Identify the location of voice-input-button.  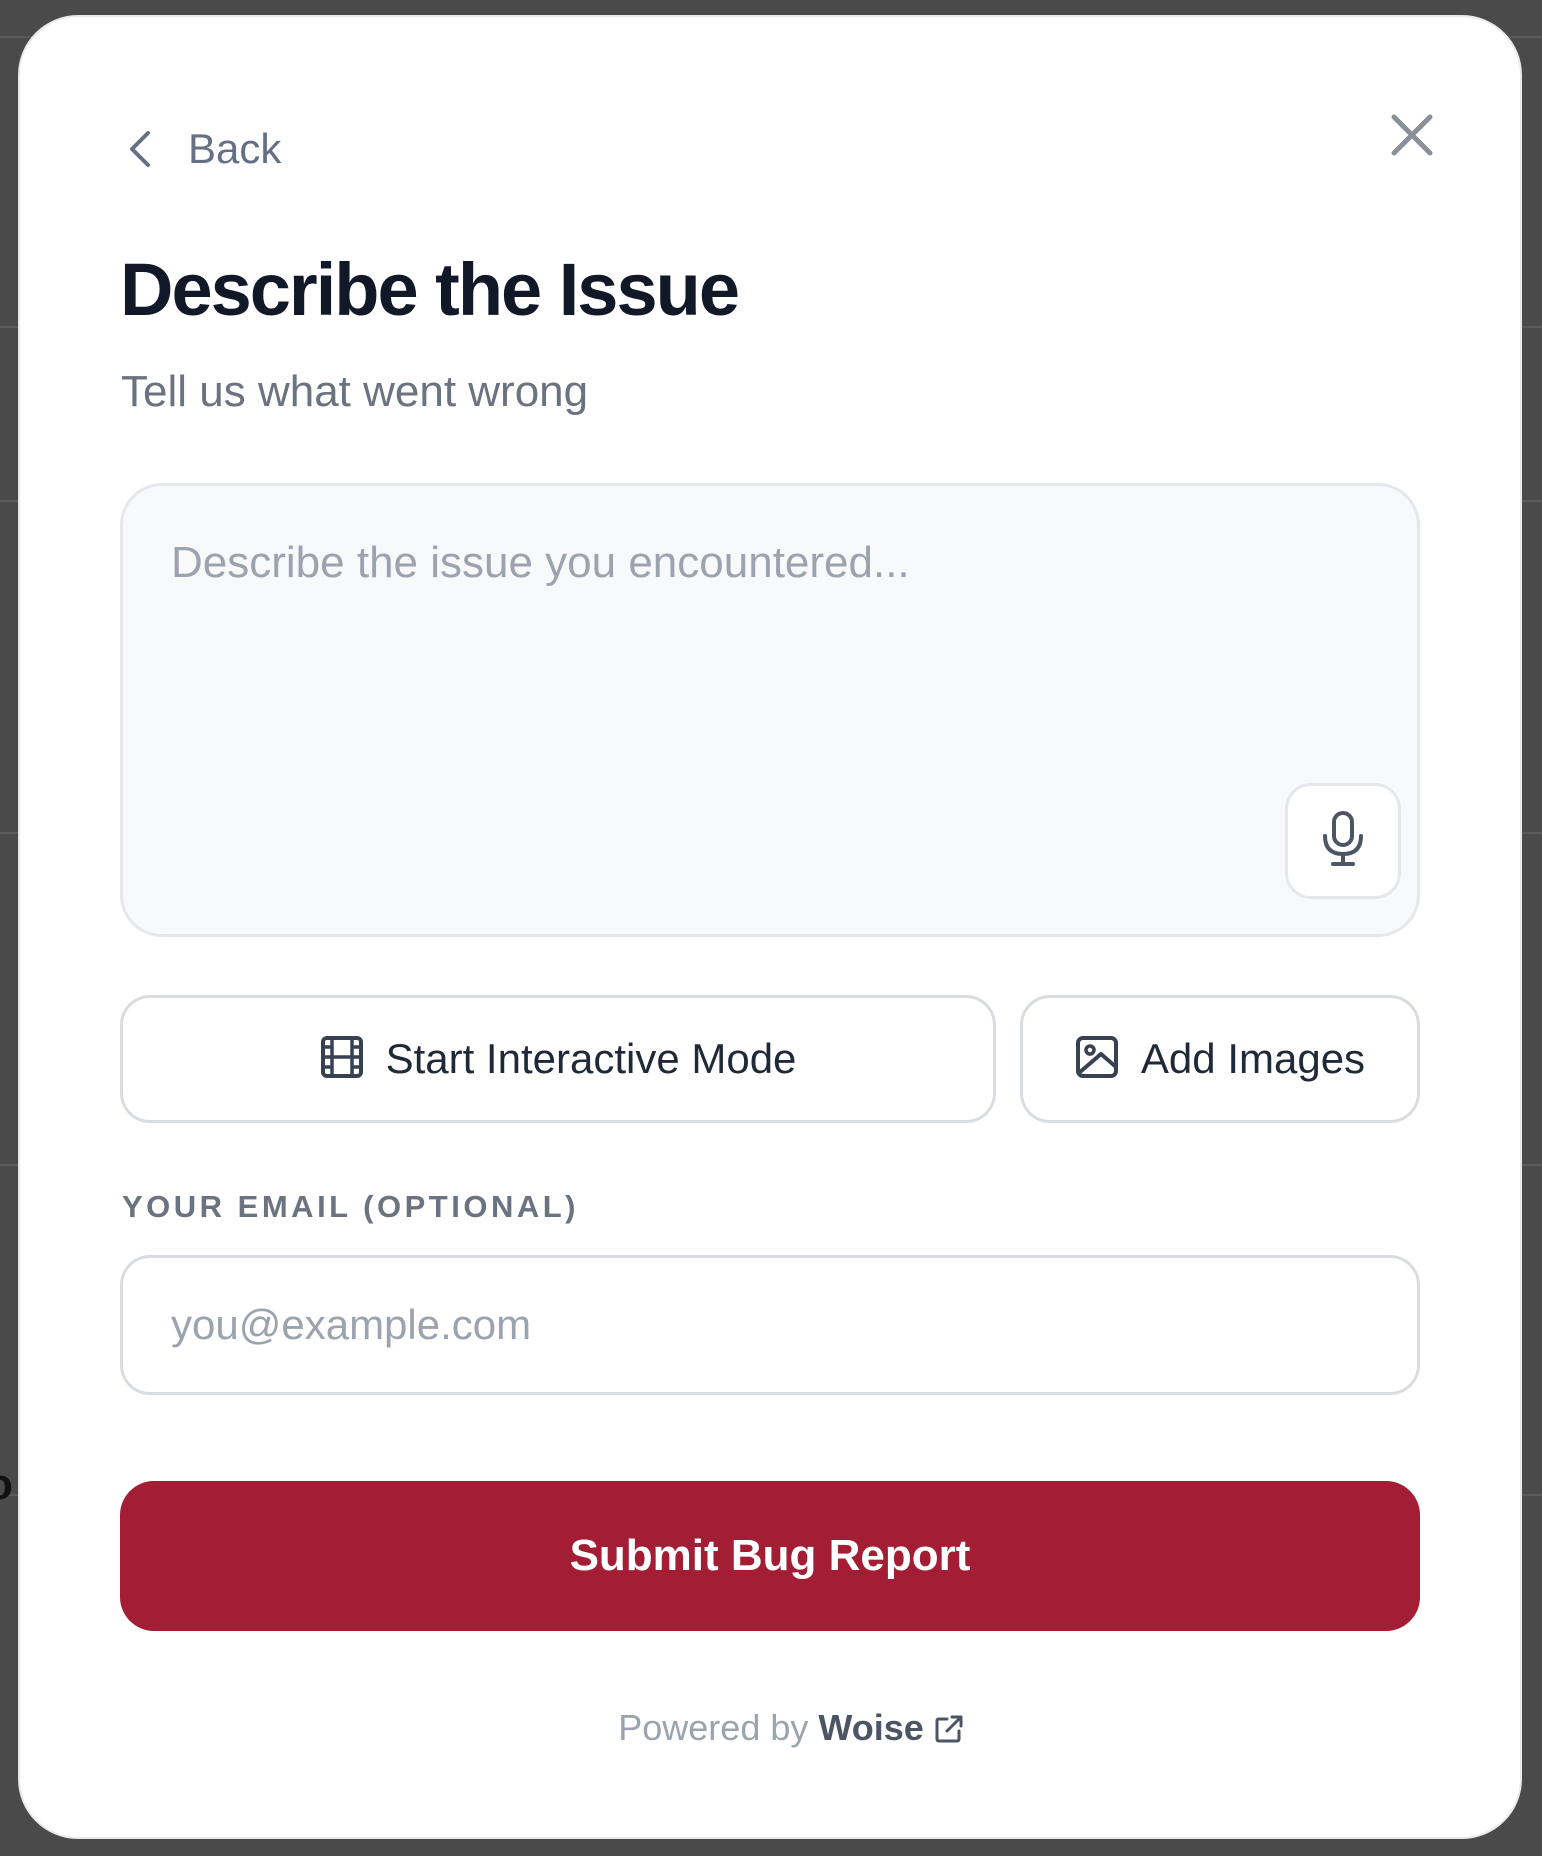
(1343, 841).